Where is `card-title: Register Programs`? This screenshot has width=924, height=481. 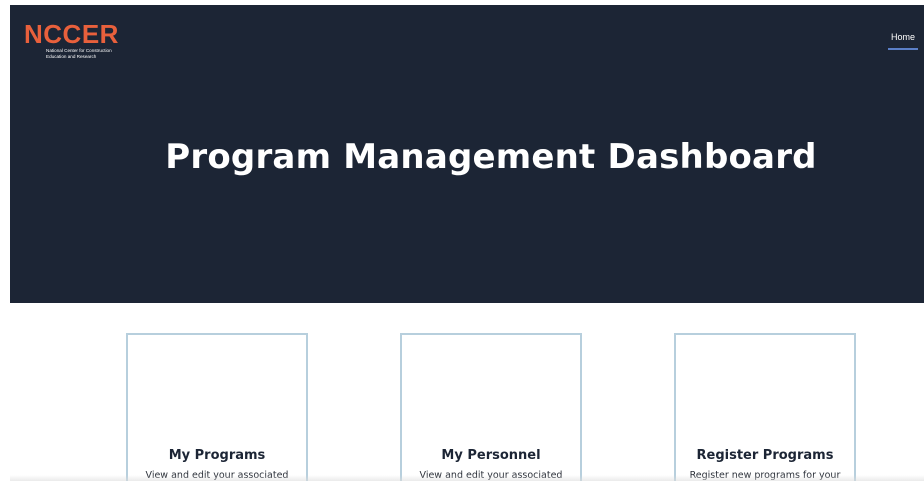
card-title: Register Programs is located at coordinates (765, 455).